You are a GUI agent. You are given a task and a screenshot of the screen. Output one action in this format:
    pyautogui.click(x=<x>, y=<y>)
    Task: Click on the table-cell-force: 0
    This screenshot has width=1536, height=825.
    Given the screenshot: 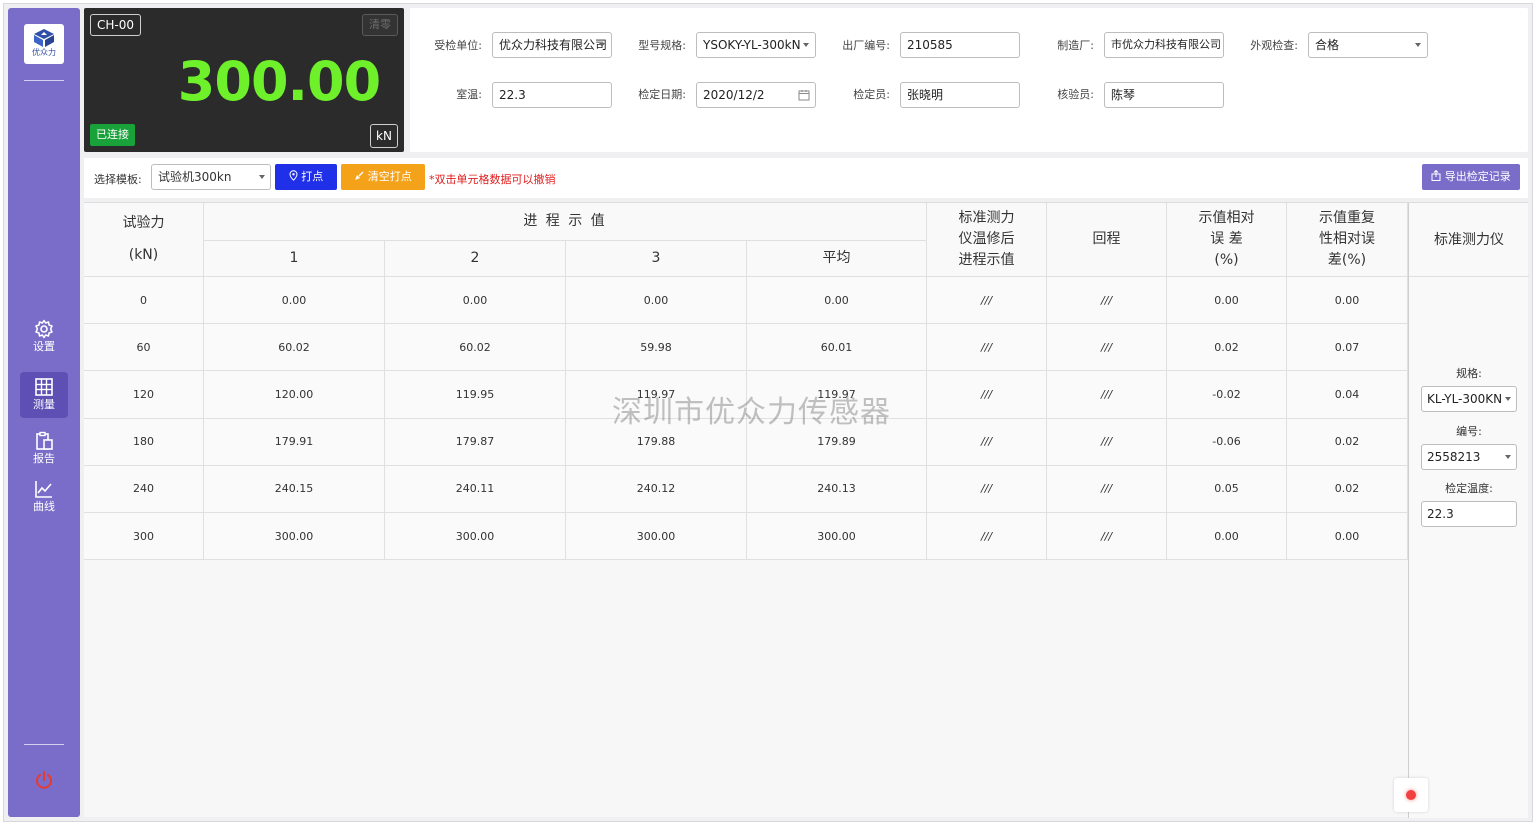 What is the action you would take?
    pyautogui.click(x=144, y=301)
    